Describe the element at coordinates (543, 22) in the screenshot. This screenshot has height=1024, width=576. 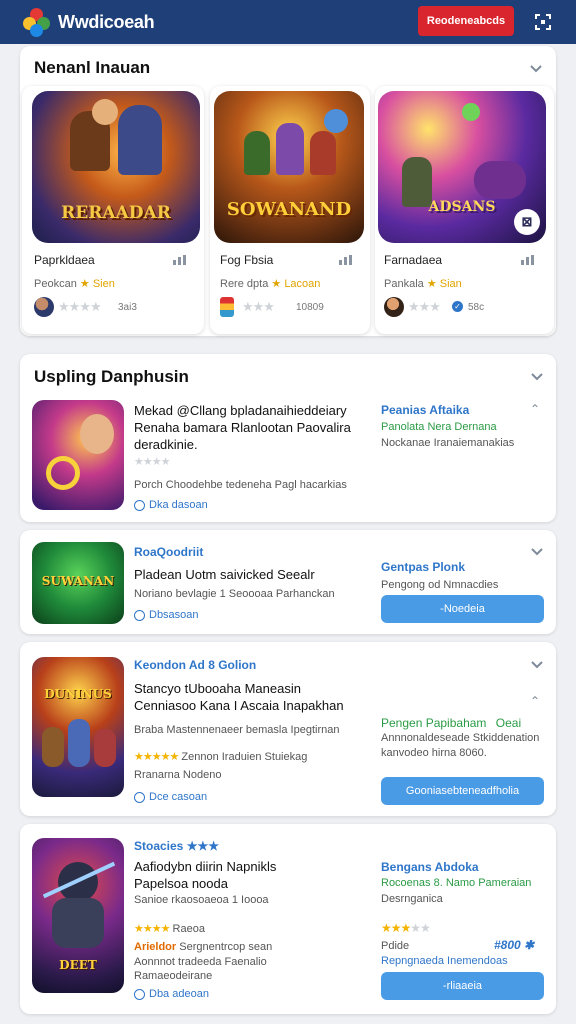
I see `qr-scan-icon` at that location.